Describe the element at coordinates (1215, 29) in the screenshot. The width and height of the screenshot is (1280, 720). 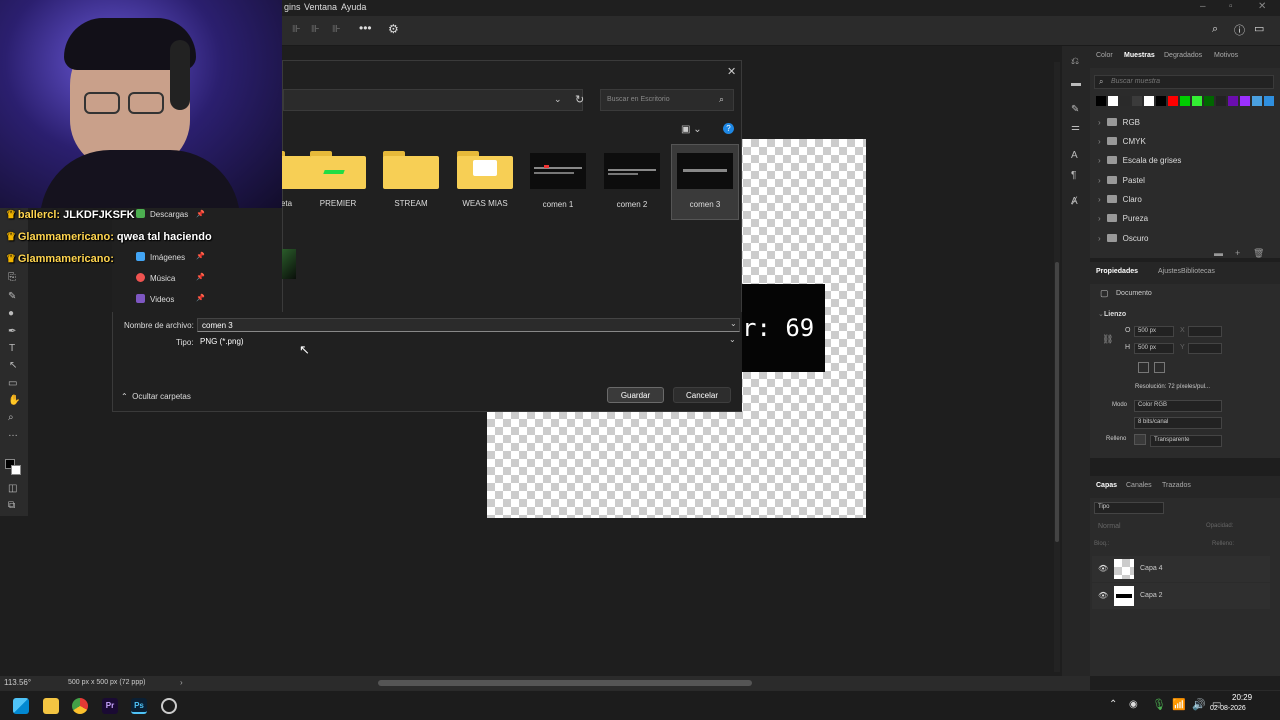
I see `search-icon: ⌕` at that location.